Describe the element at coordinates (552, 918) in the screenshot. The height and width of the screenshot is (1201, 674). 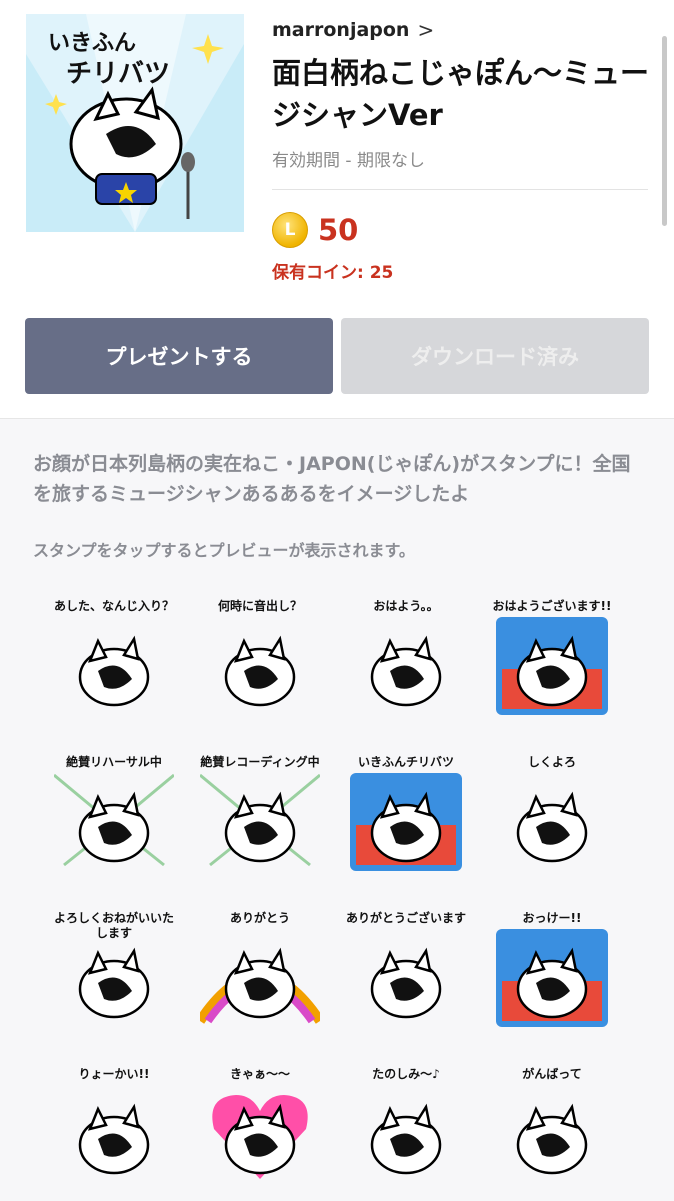
I see `sticker-caption: おっけー!!` at that location.